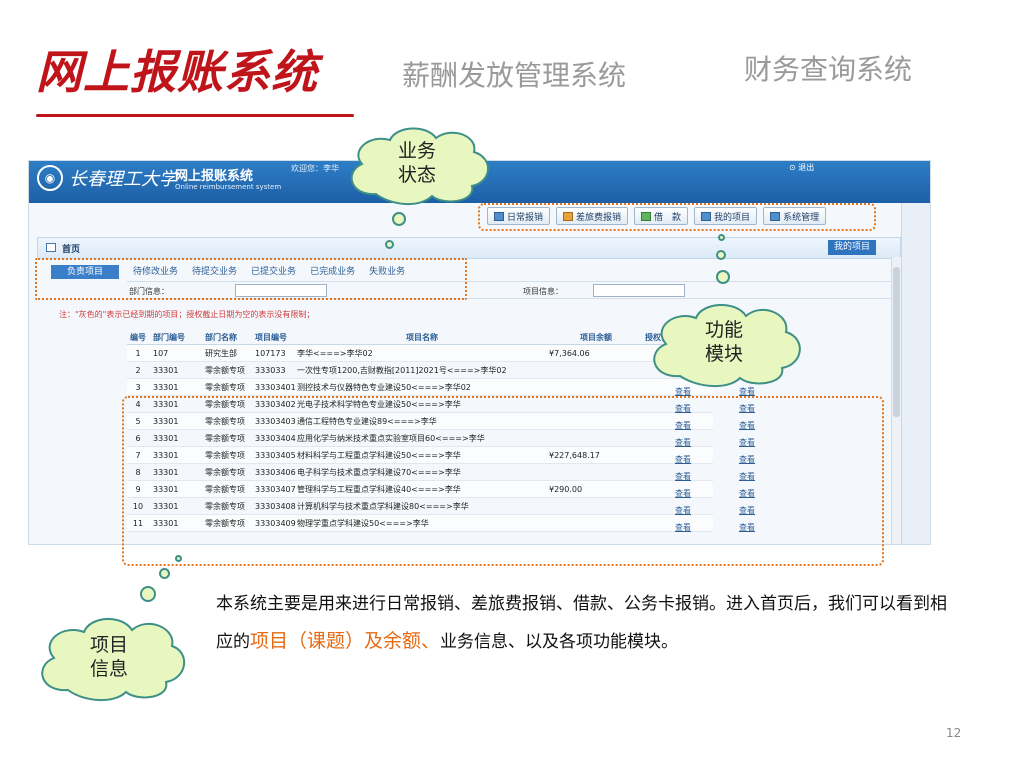 This screenshot has height=768, width=1024. I want to click on table-cell: 3, so click(138, 387).